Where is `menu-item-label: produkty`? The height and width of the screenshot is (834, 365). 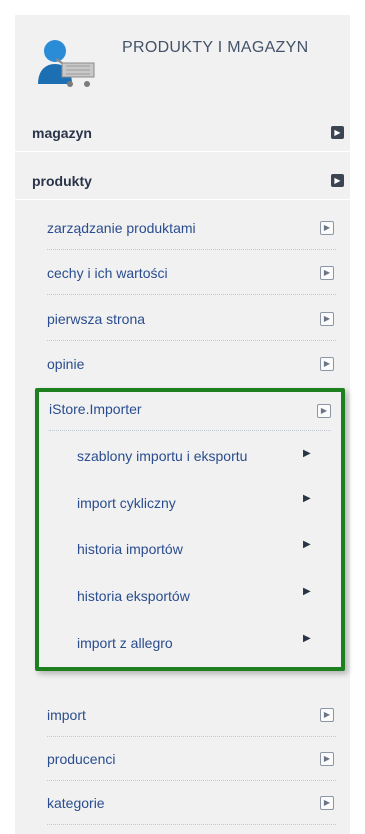
menu-item-label: produkty is located at coordinates (62, 180).